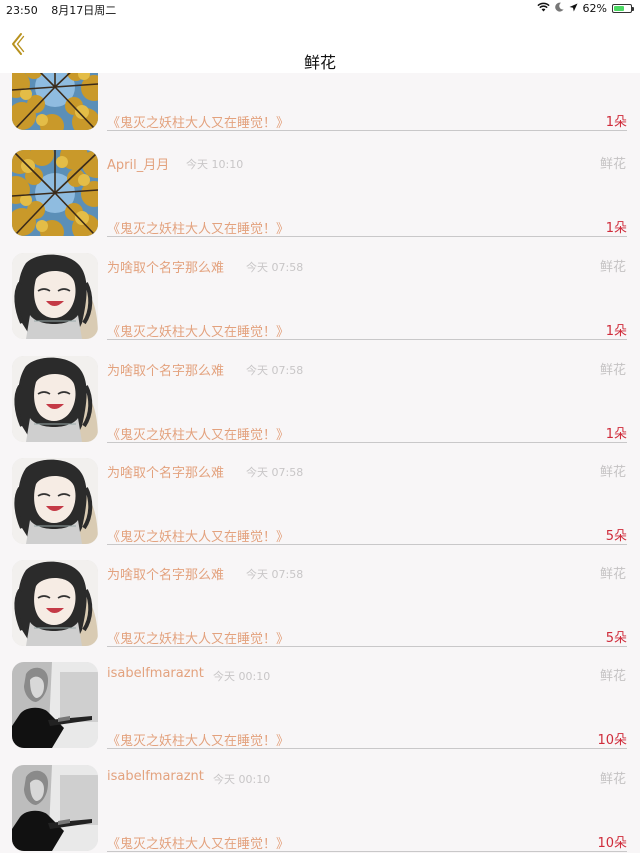 This screenshot has height=853, width=640. Describe the element at coordinates (594, 8) in the screenshot. I see `battery-percent: 62%` at that location.